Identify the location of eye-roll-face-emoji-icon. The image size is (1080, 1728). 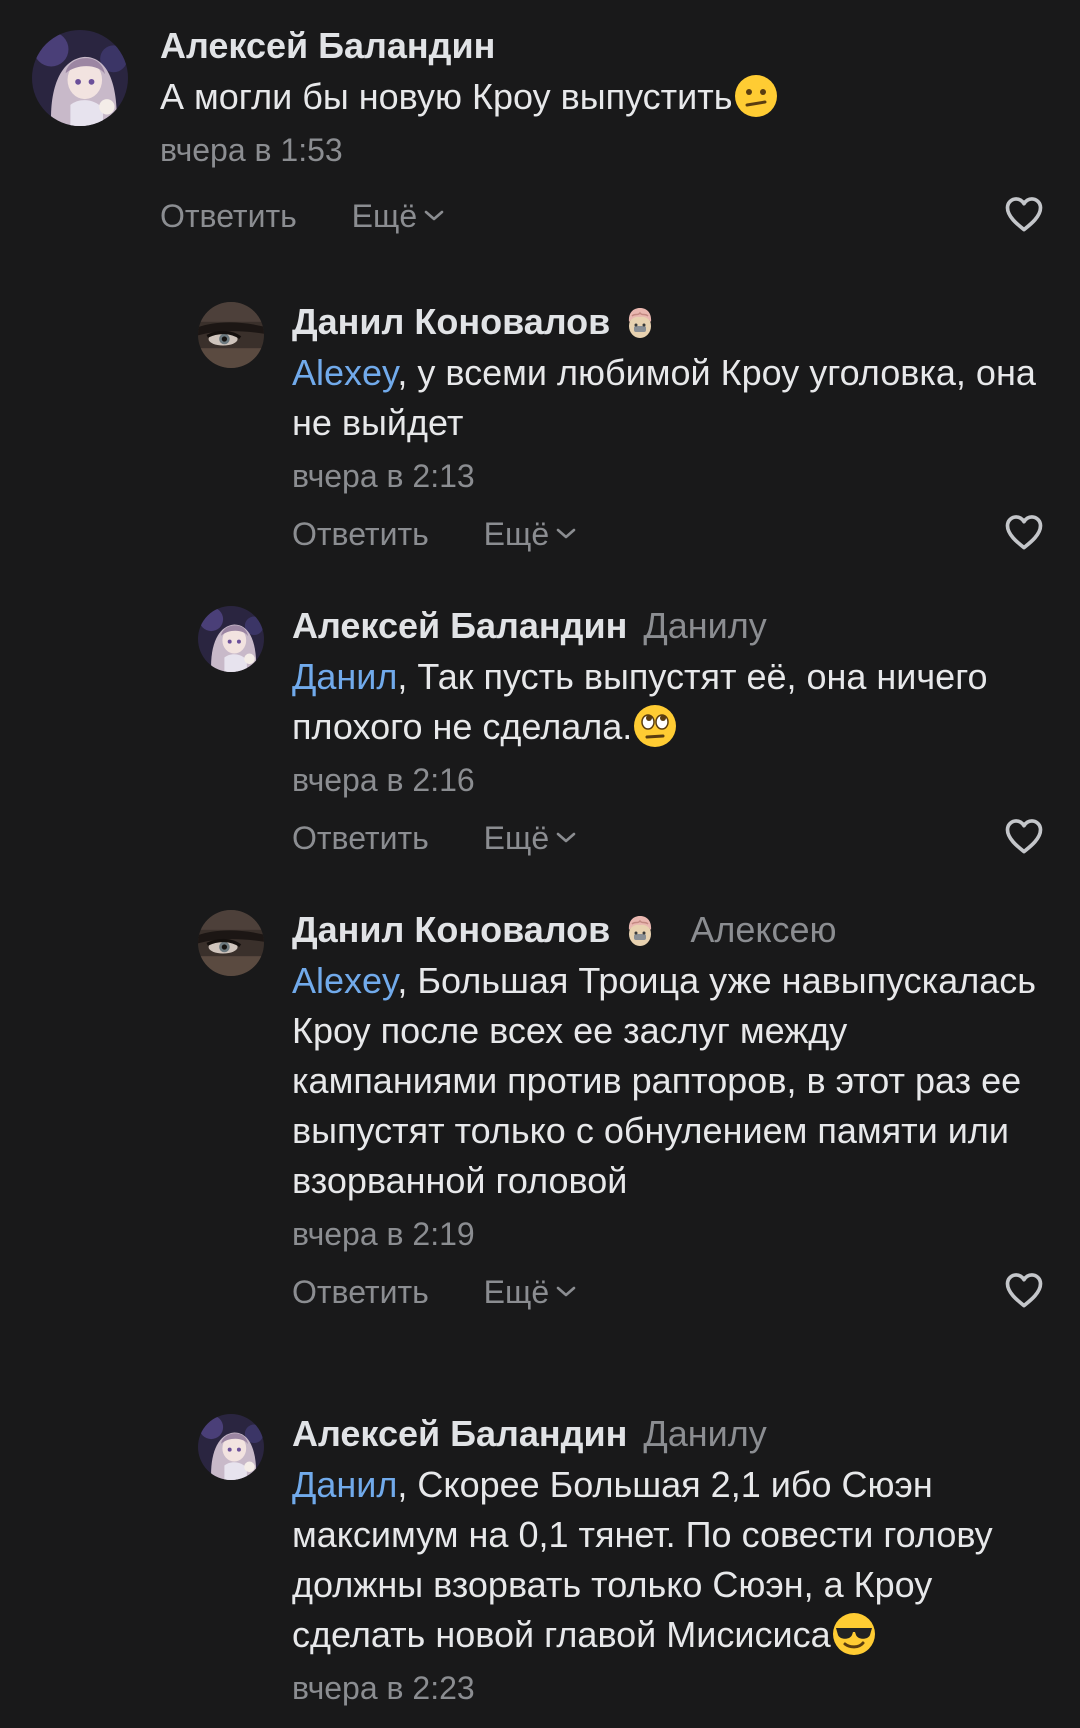
(655, 726).